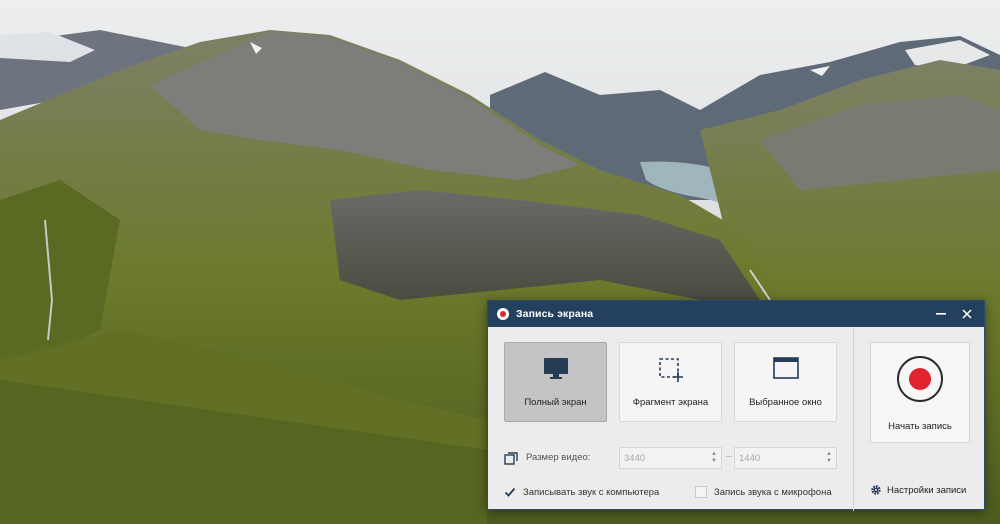 This screenshot has height=524, width=1000. What do you see at coordinates (714, 458) in the screenshot?
I see `width-stepper-icon: ▲ ▼` at bounding box center [714, 458].